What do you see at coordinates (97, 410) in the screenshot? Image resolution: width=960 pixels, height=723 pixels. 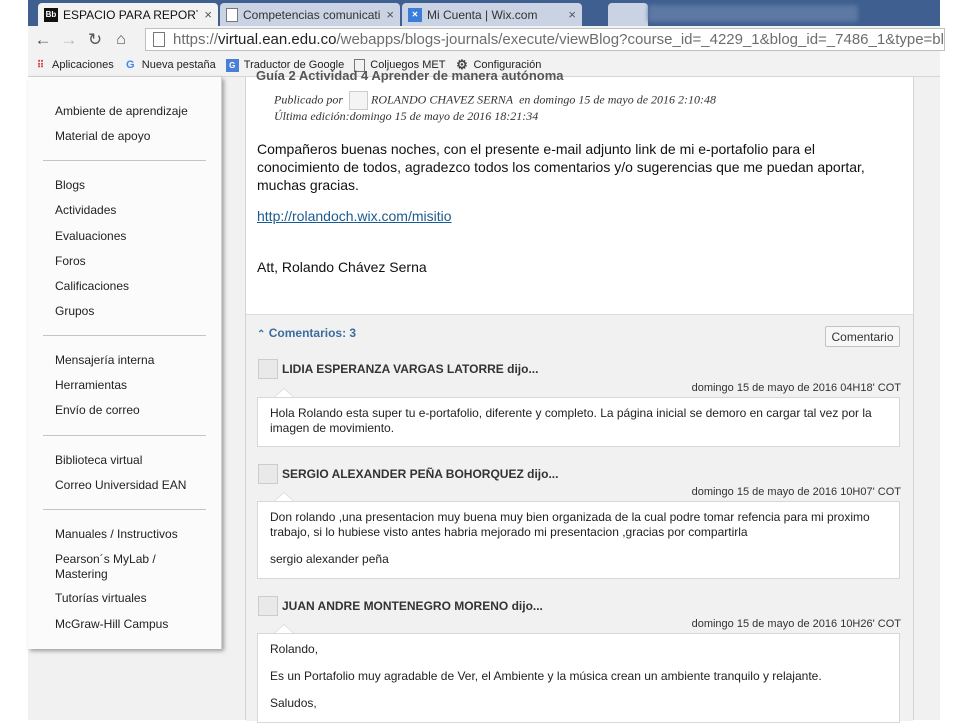 I see `sidebar-item-envio-correo: Envío de correo` at bounding box center [97, 410].